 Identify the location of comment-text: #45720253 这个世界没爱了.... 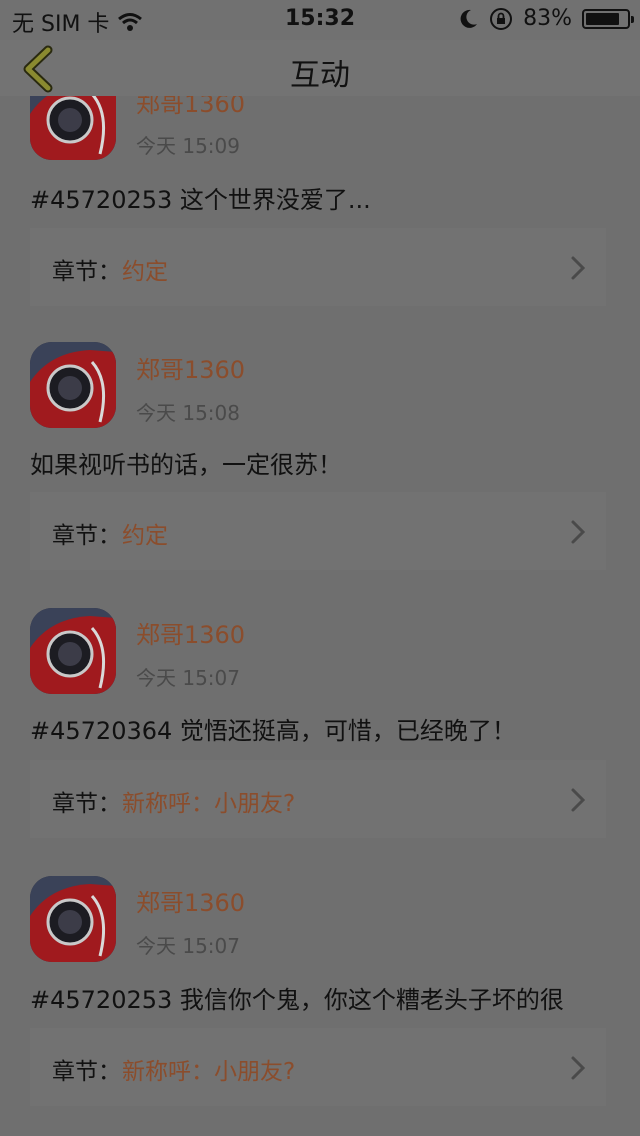
(200, 200).